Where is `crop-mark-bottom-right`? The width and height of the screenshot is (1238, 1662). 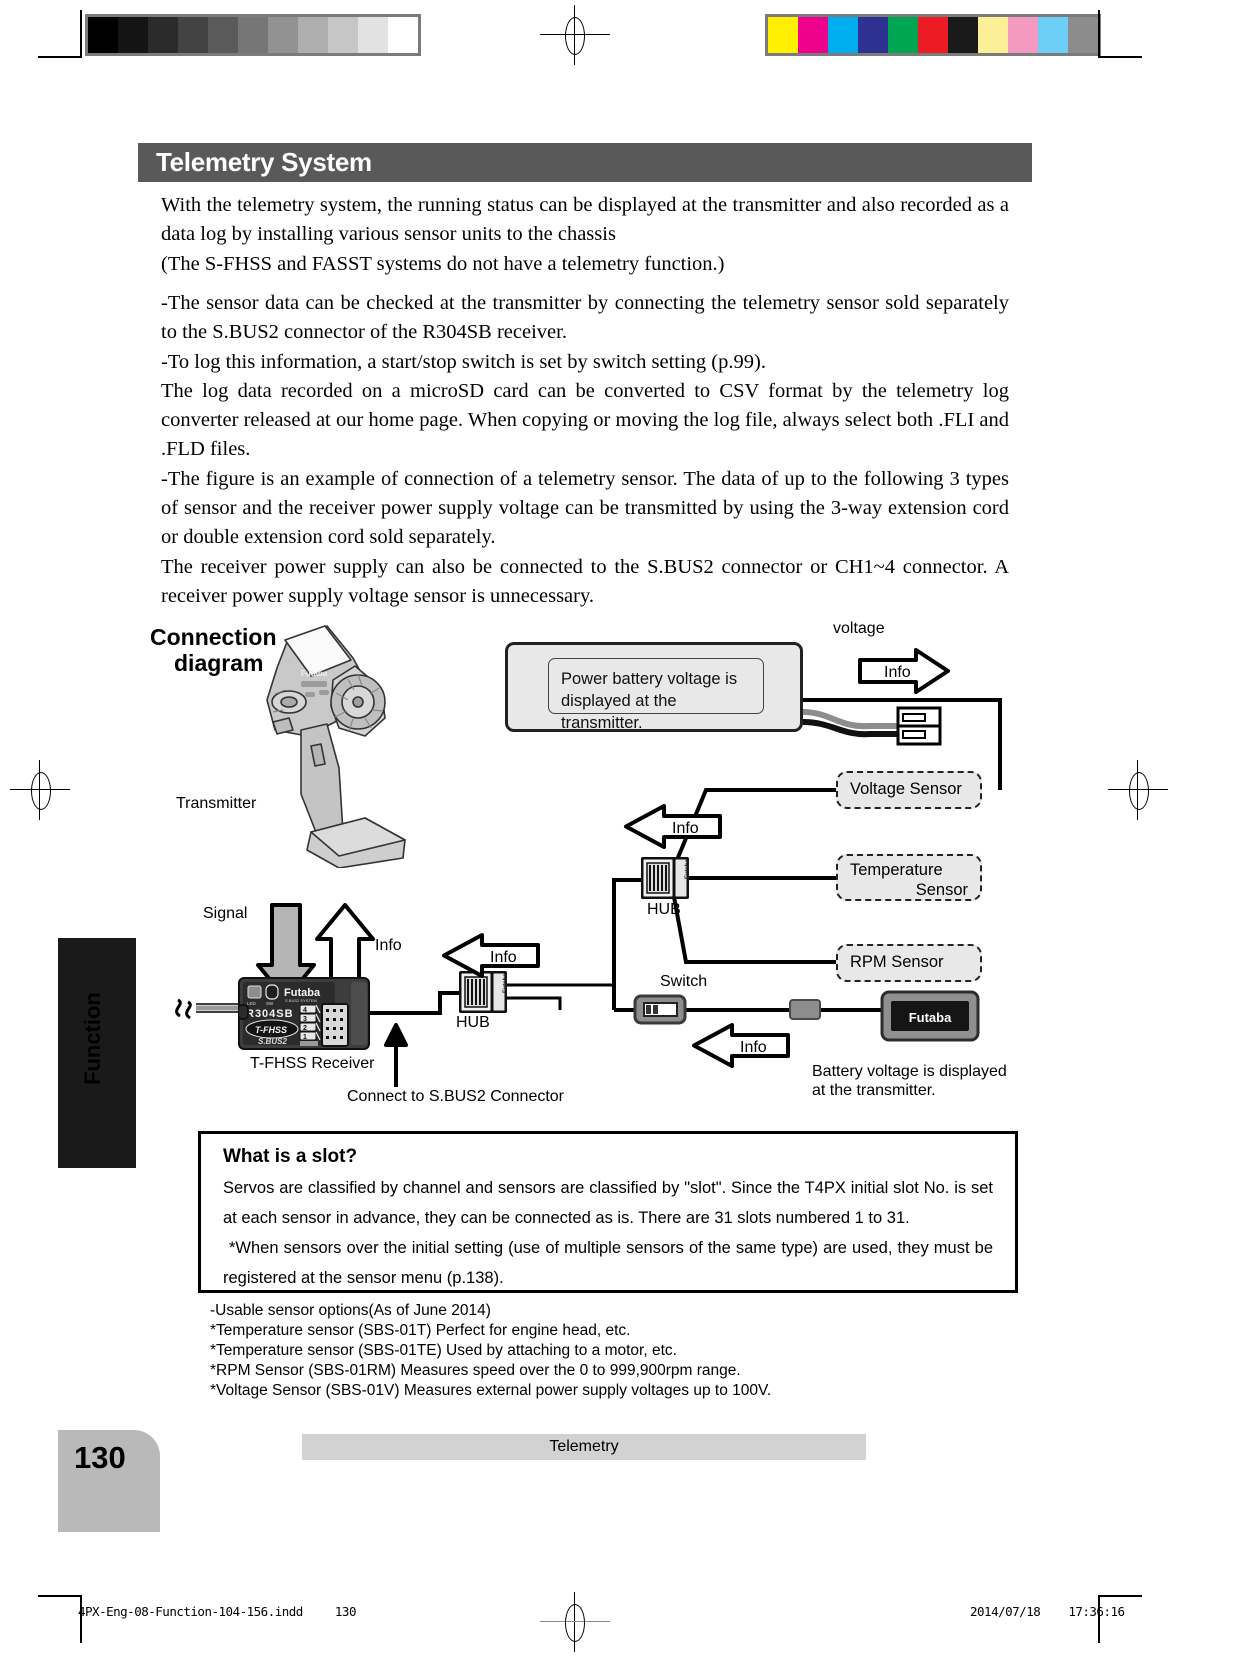
crop-mark-bottom-right is located at coordinates (1120, 1619).